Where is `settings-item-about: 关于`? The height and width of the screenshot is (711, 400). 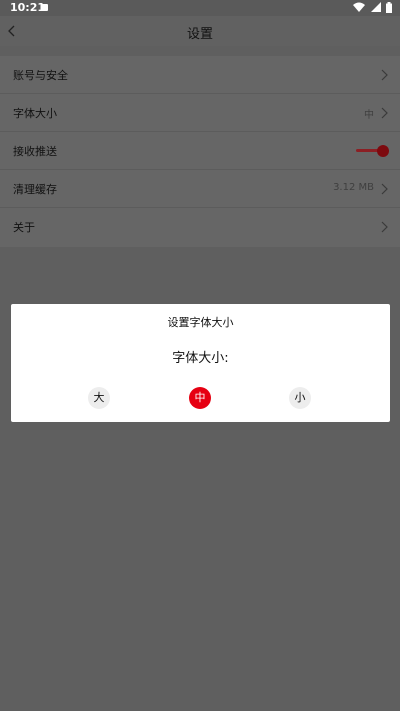 settings-item-about: 关于 is located at coordinates (200, 227).